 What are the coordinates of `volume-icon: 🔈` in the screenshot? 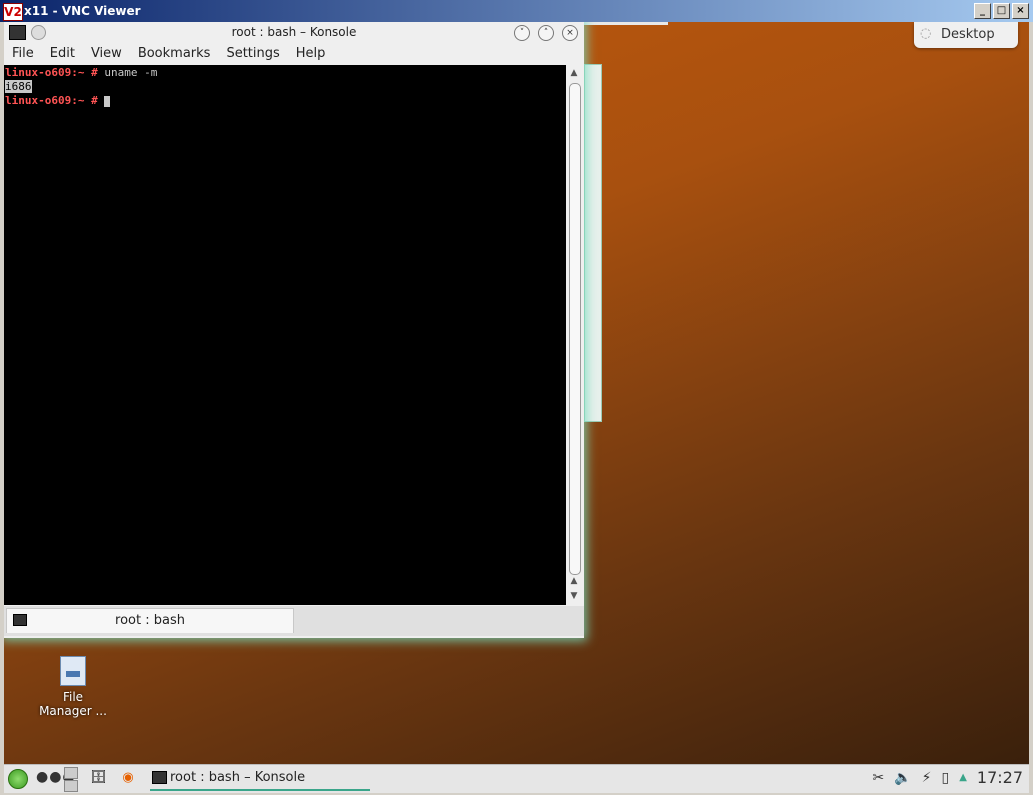 It's located at (902, 778).